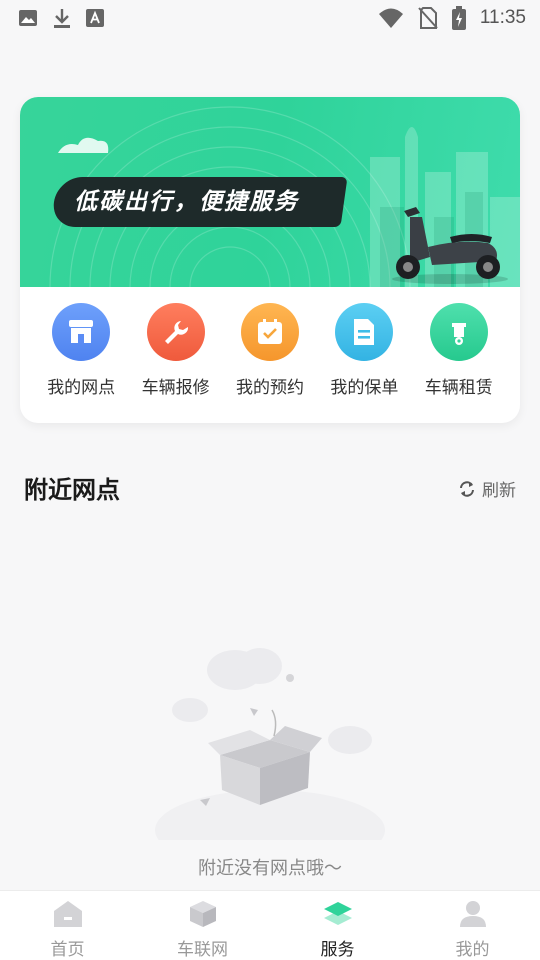  I want to click on scooter-icon, so click(458, 332).